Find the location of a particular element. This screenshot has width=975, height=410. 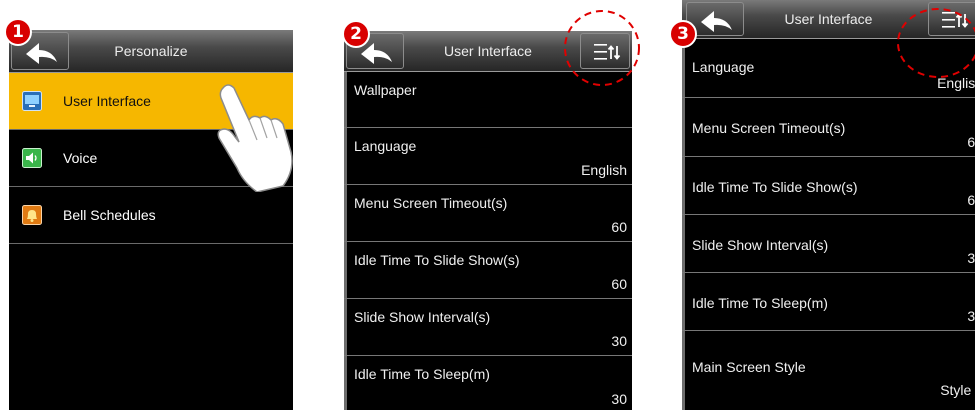

step-badge-3: 3 is located at coordinates (683, 34).